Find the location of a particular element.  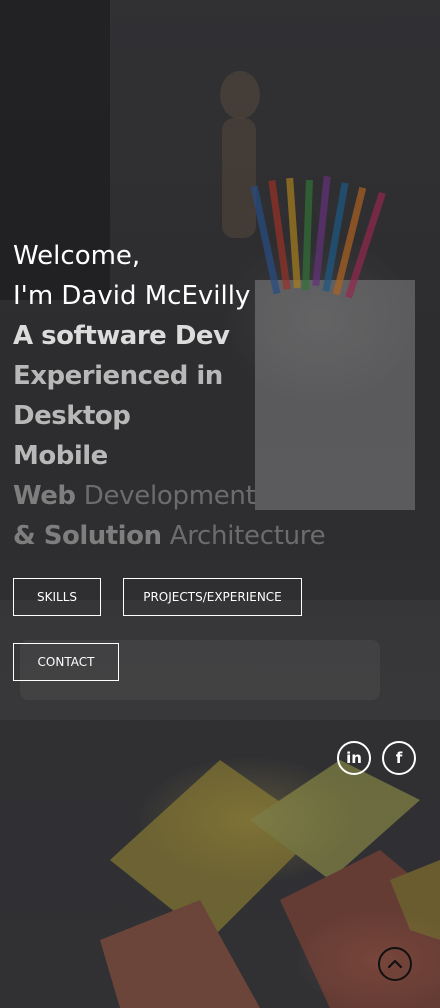

linkedin-icon: in is located at coordinates (354, 758).